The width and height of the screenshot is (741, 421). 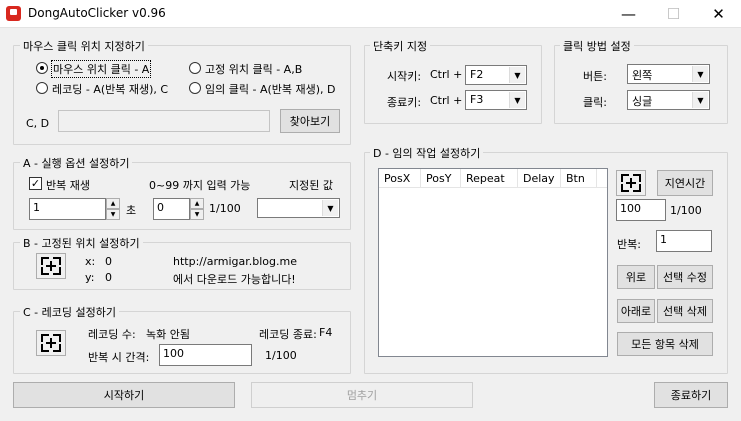 I want to click on click-method-group-title: 클릭 방법 설정, so click(x=597, y=46).